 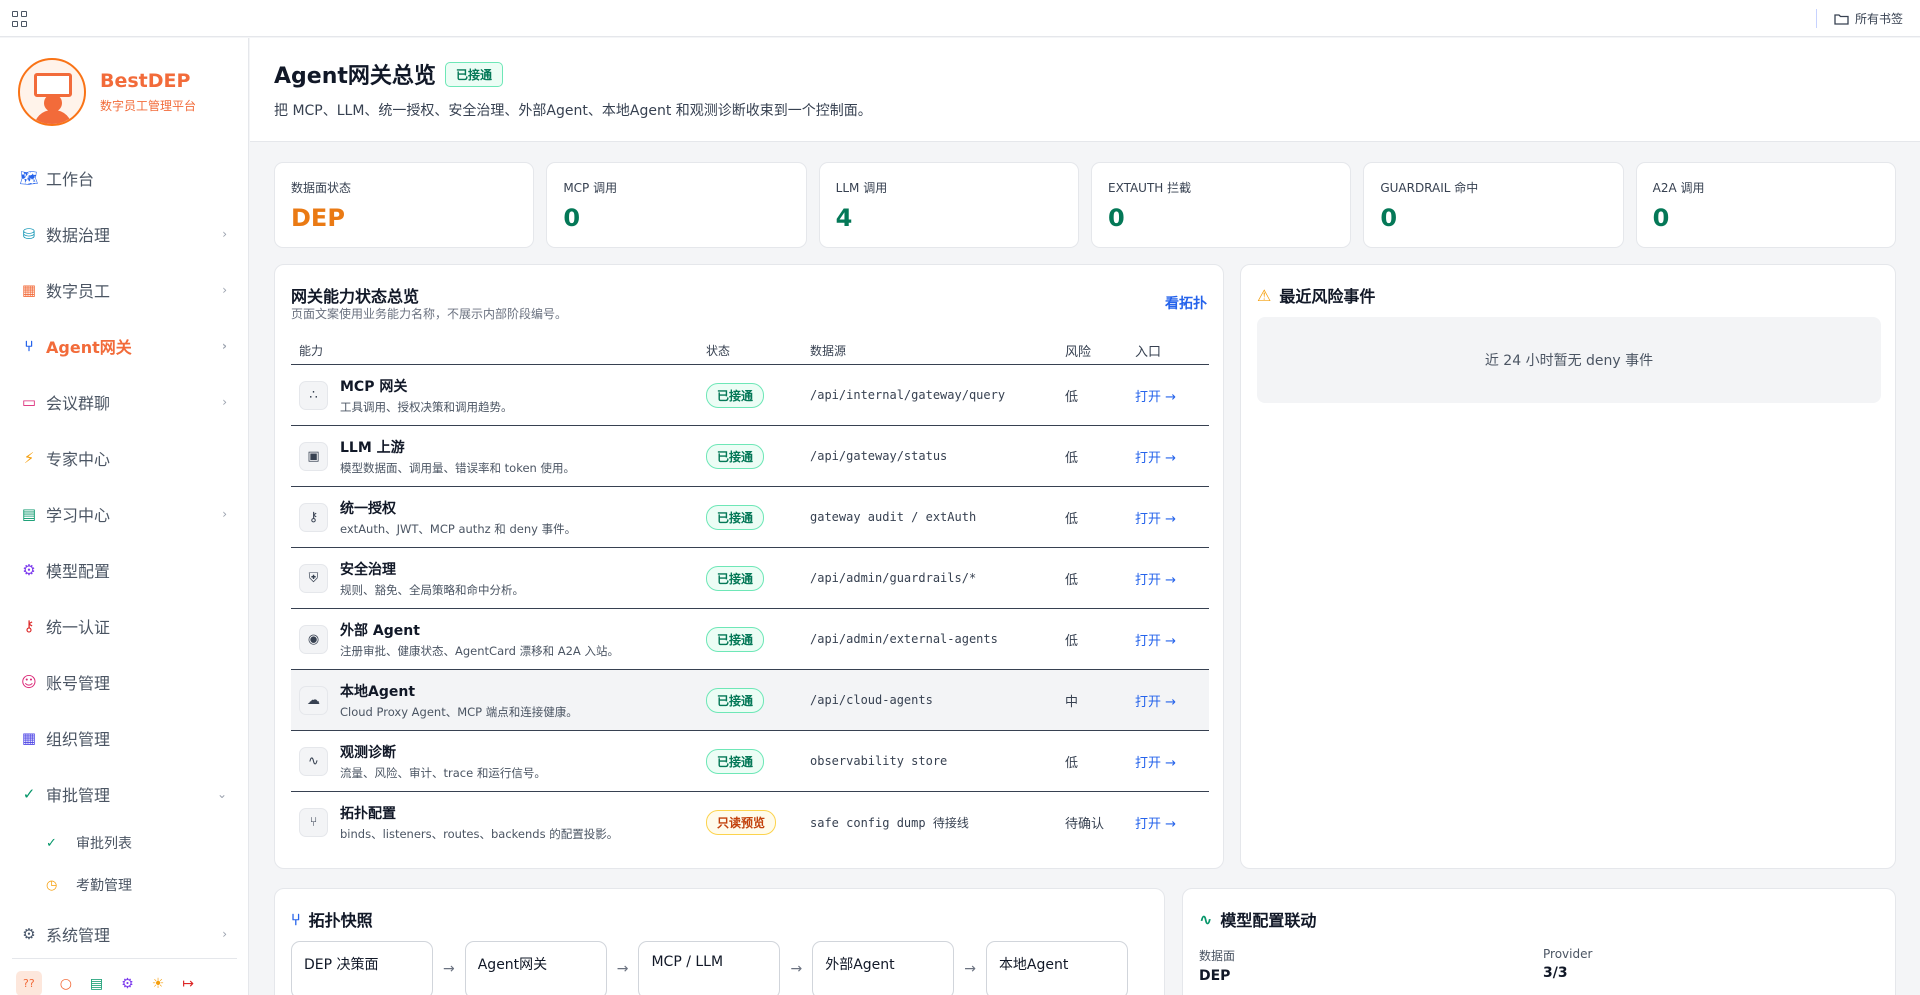 I want to click on robot-icon: ▣, so click(x=313, y=456).